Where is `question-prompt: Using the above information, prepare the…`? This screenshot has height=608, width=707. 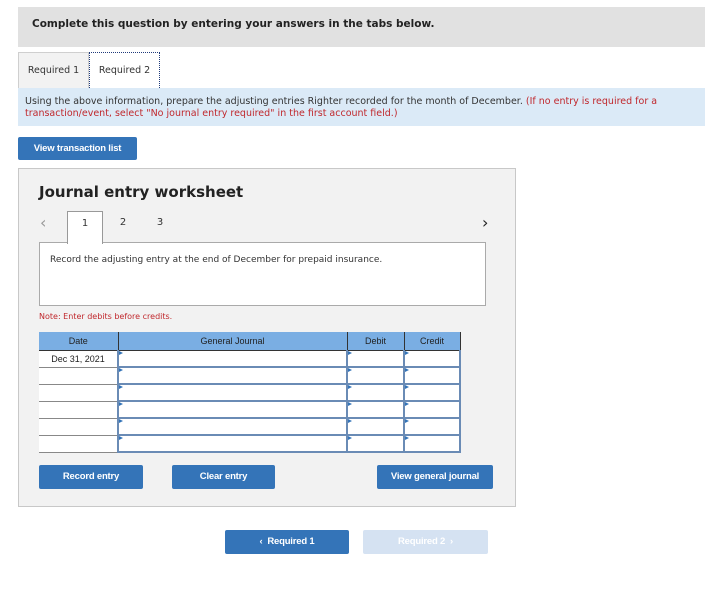
question-prompt: Using the above information, prepare the… is located at coordinates (361, 107).